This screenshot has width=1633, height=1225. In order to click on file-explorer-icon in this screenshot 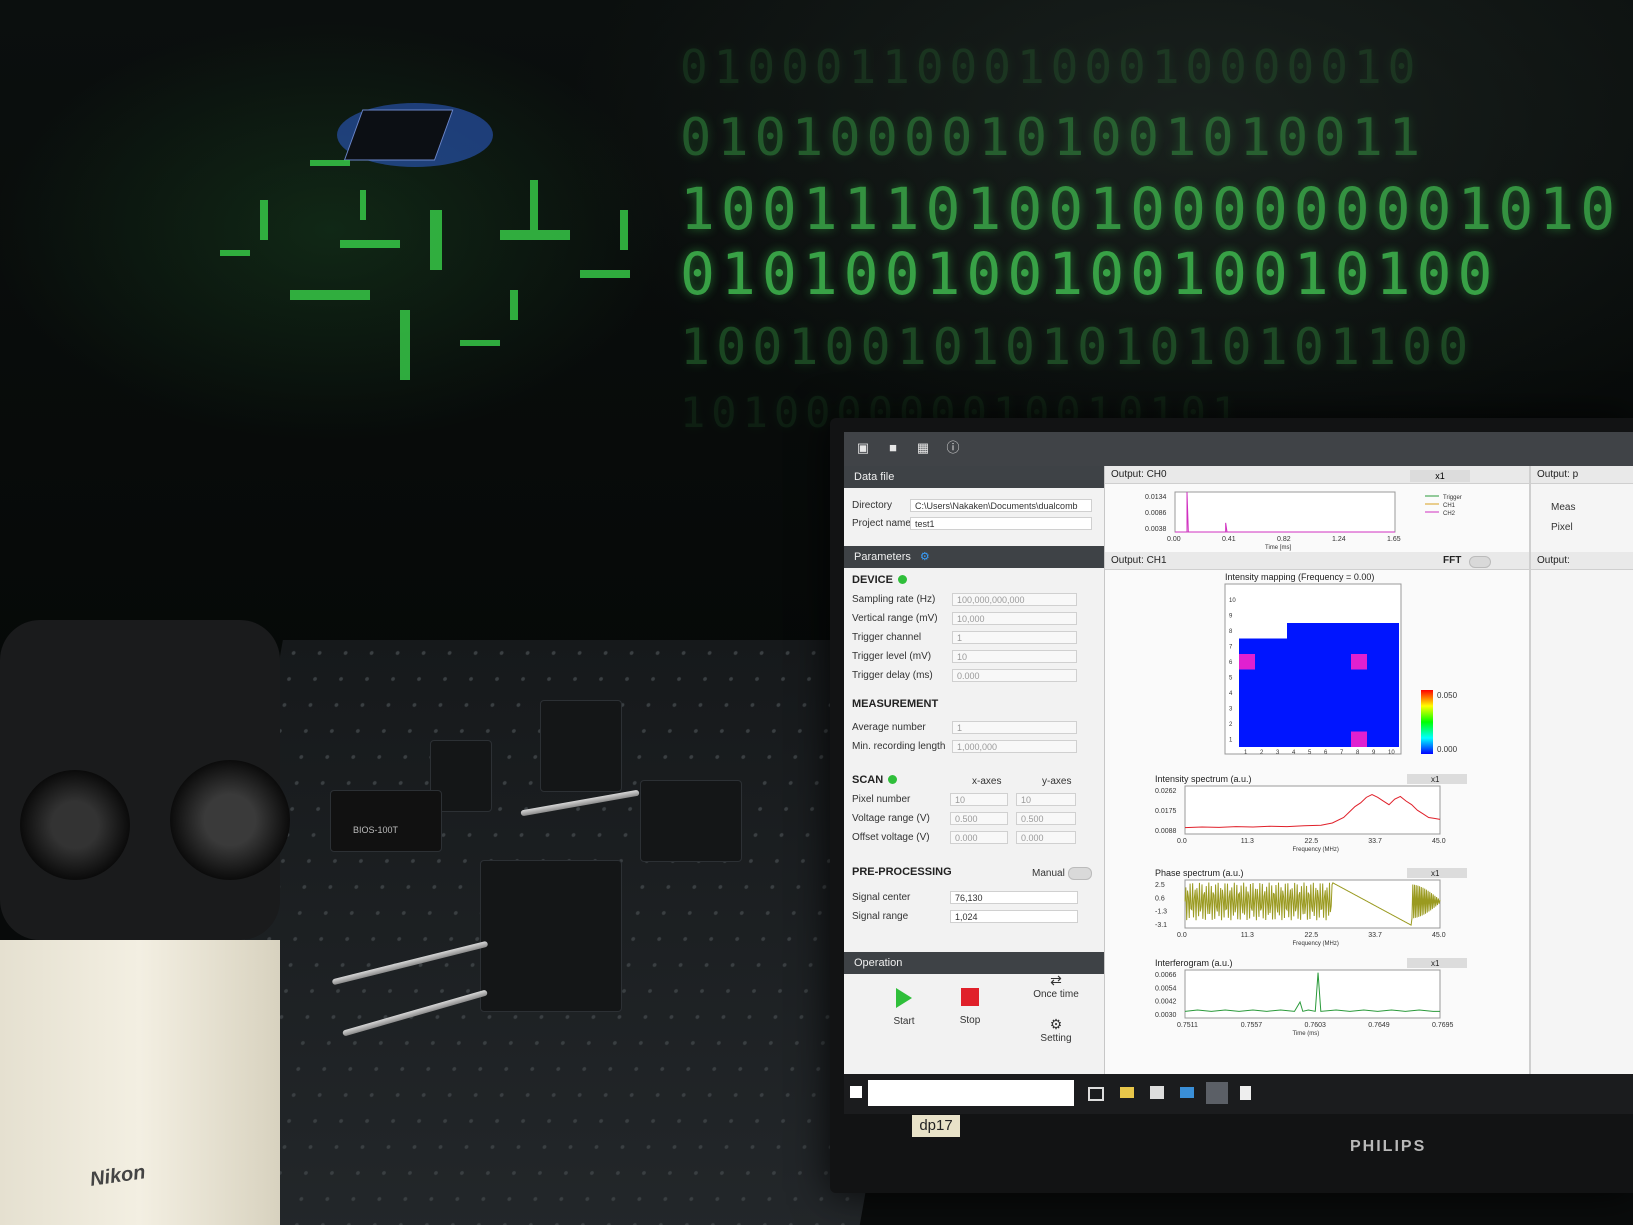, I will do `click(1127, 1092)`.